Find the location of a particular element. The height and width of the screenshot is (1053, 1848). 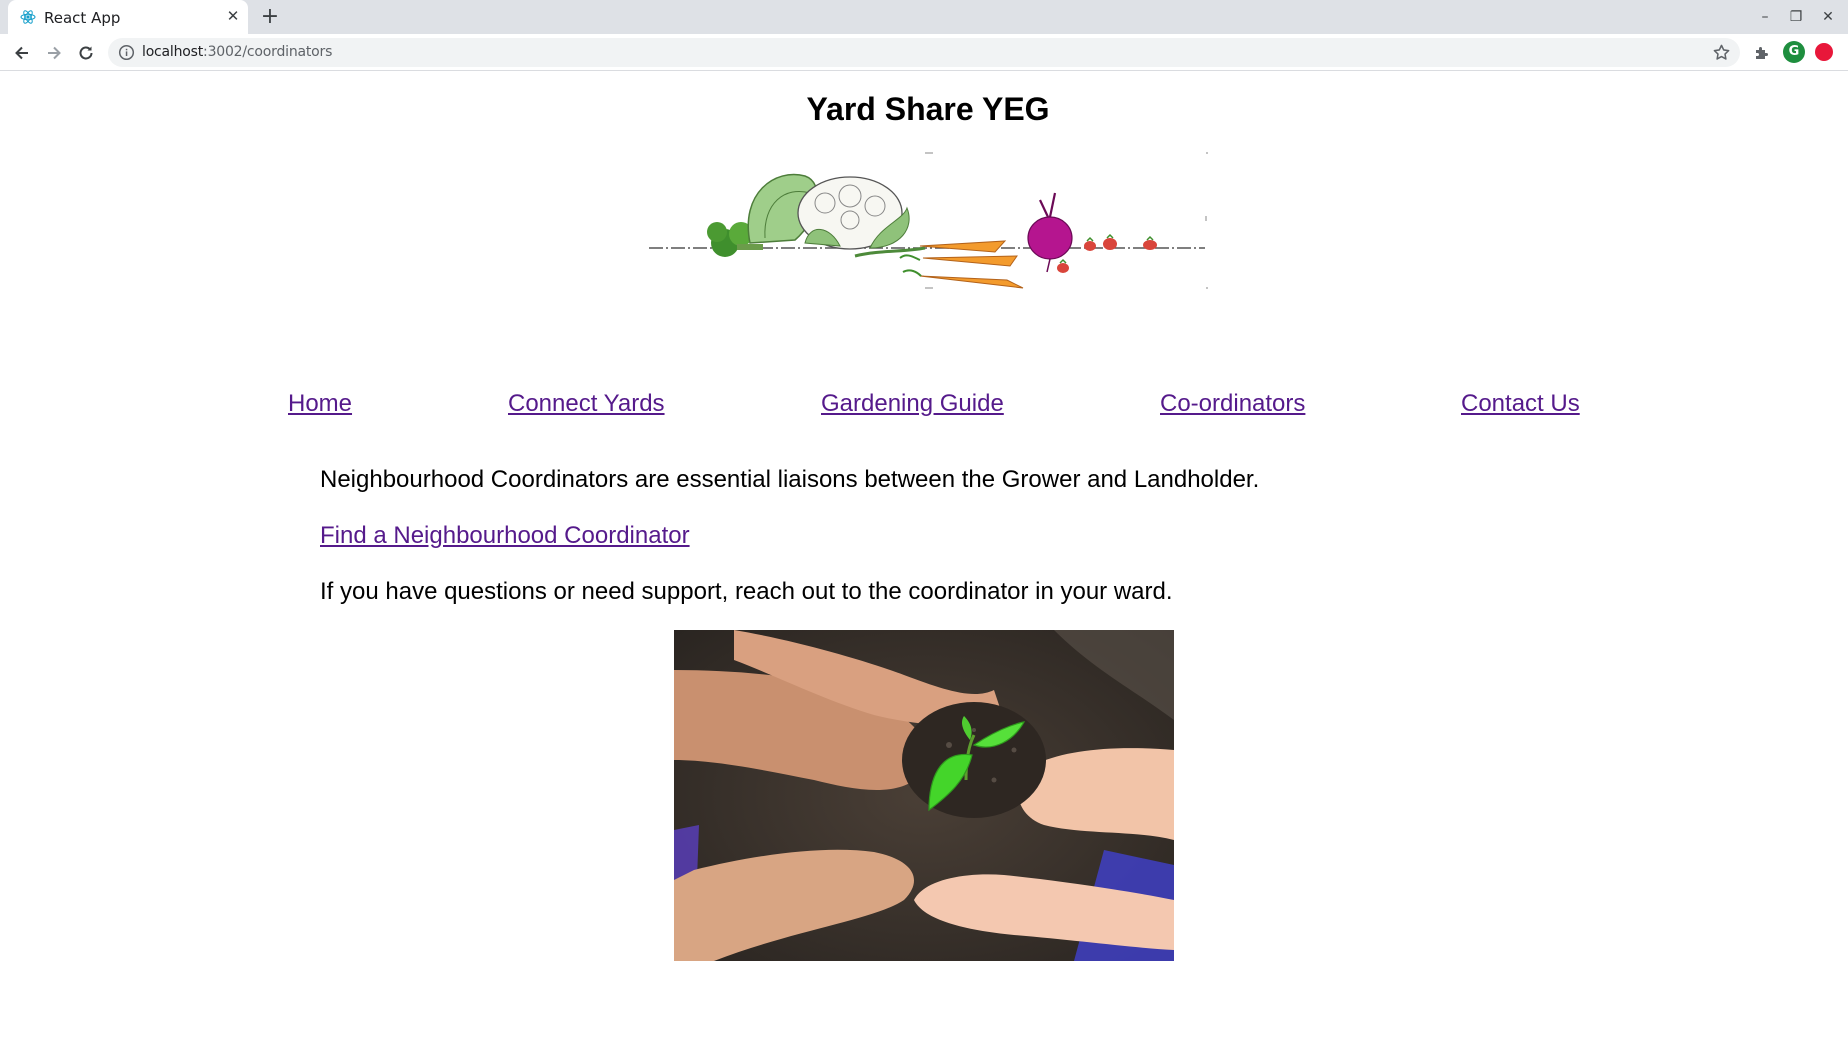

site-title: Yard Share YEG is located at coordinates (928, 109).